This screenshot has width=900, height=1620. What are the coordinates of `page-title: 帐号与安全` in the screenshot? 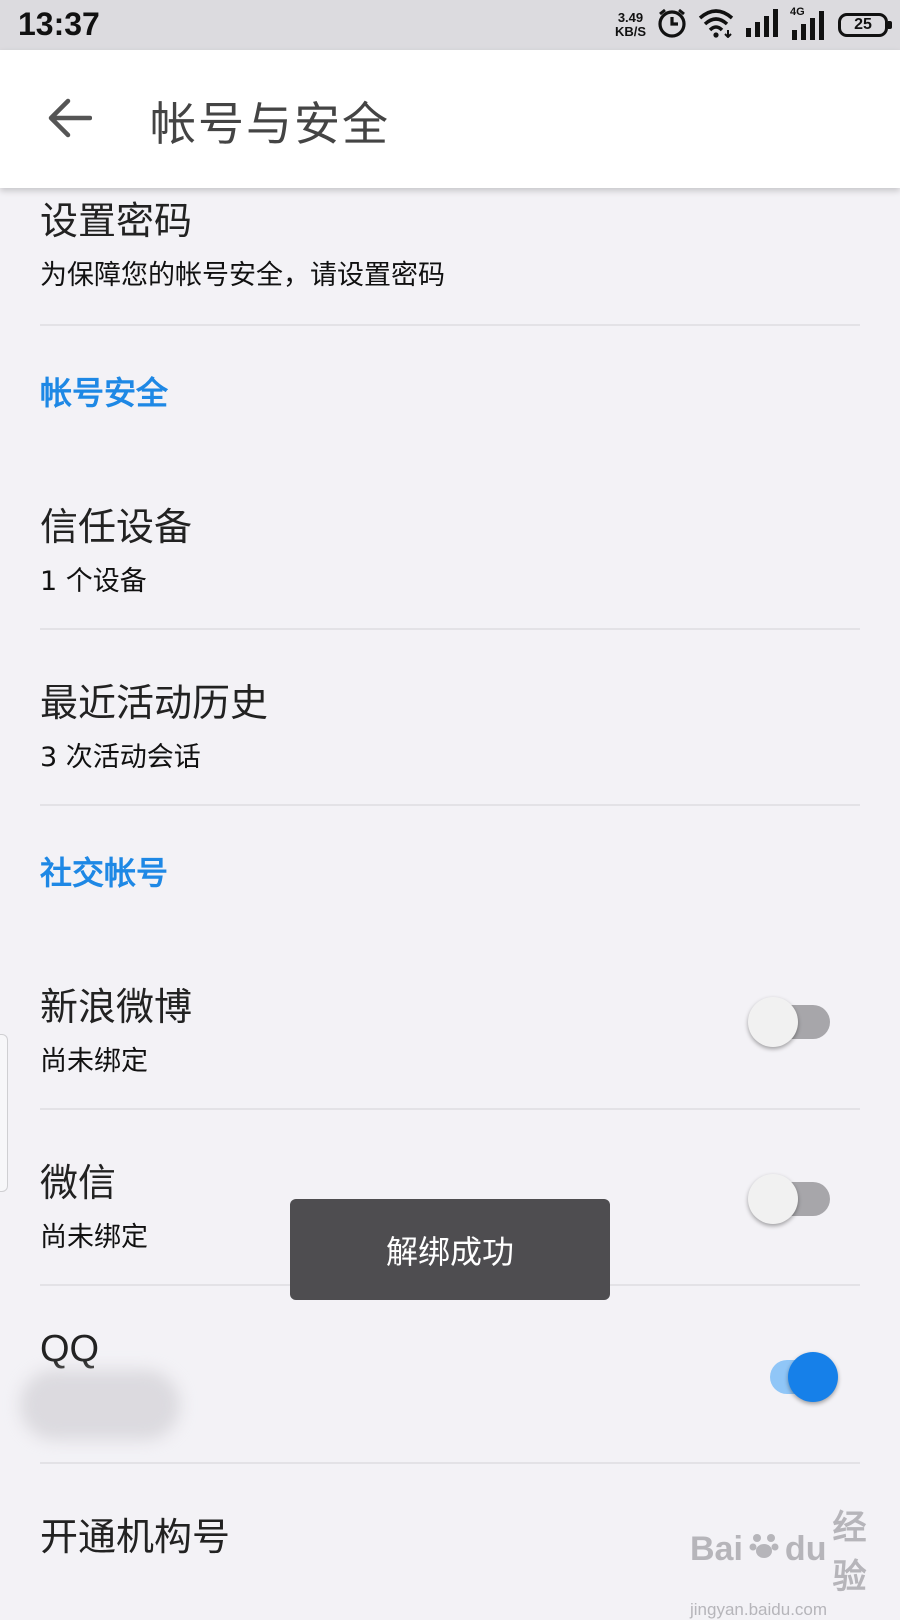 It's located at (270, 124).